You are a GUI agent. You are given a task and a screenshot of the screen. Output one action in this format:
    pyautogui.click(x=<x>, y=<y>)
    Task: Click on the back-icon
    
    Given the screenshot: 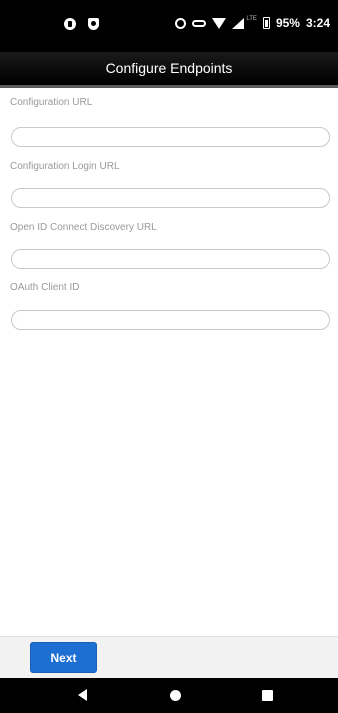 What is the action you would take?
    pyautogui.click(x=82, y=695)
    